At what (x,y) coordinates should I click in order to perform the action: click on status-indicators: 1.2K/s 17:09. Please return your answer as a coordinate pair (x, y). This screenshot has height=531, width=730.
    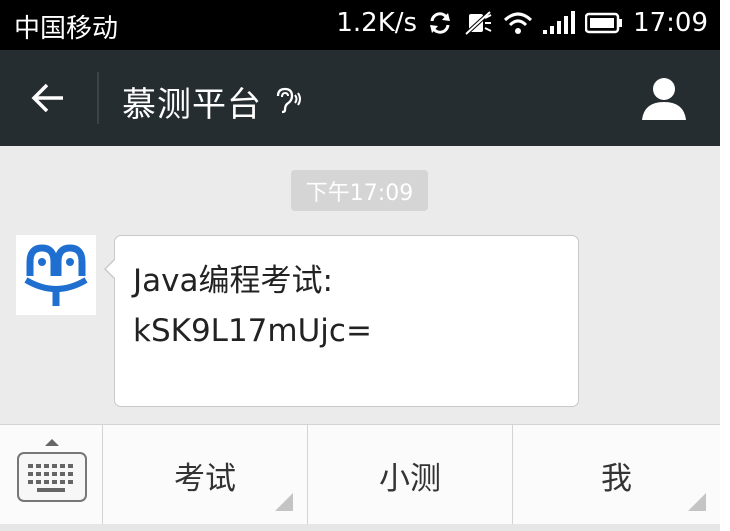
    Looking at the image, I should click on (522, 23).